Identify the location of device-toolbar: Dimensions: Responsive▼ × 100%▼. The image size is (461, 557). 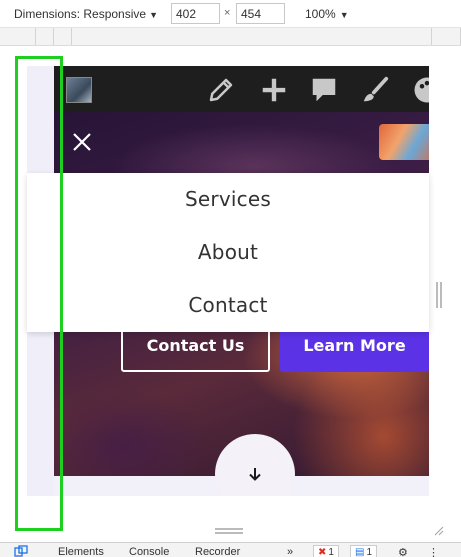
(230, 14).